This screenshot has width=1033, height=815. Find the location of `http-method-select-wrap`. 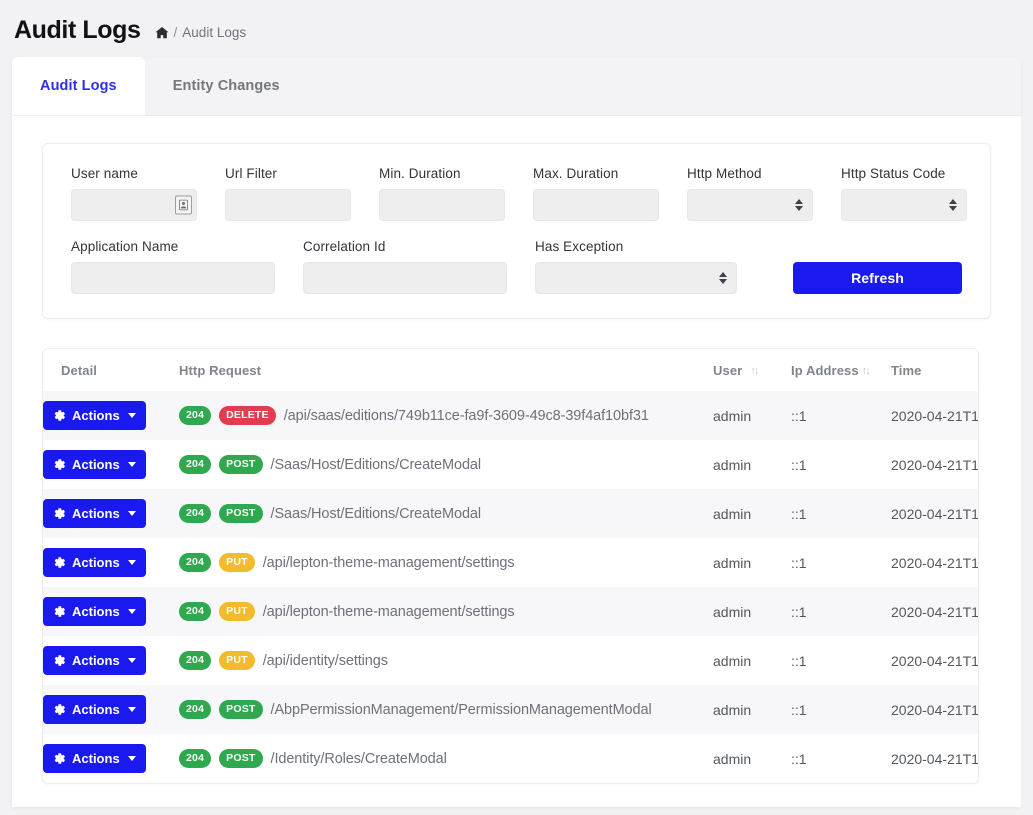

http-method-select-wrap is located at coordinates (750, 205).